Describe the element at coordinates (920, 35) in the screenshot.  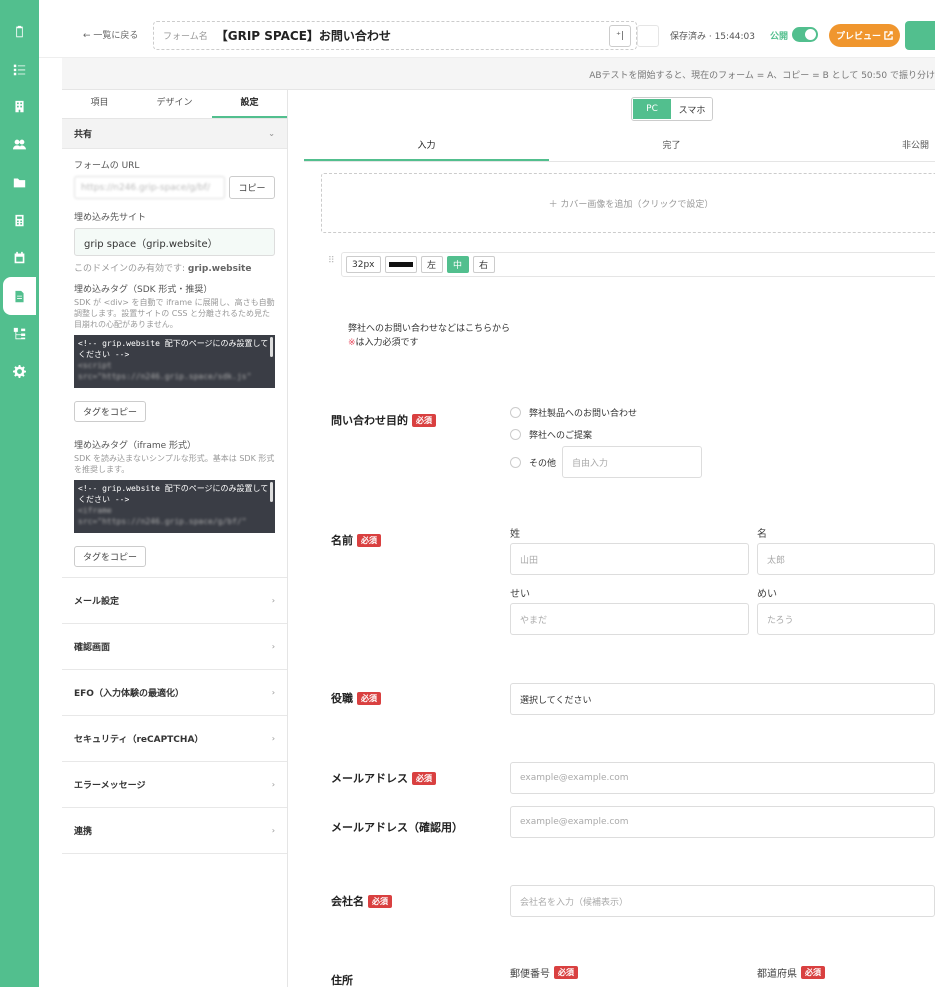
I see `save-button` at that location.